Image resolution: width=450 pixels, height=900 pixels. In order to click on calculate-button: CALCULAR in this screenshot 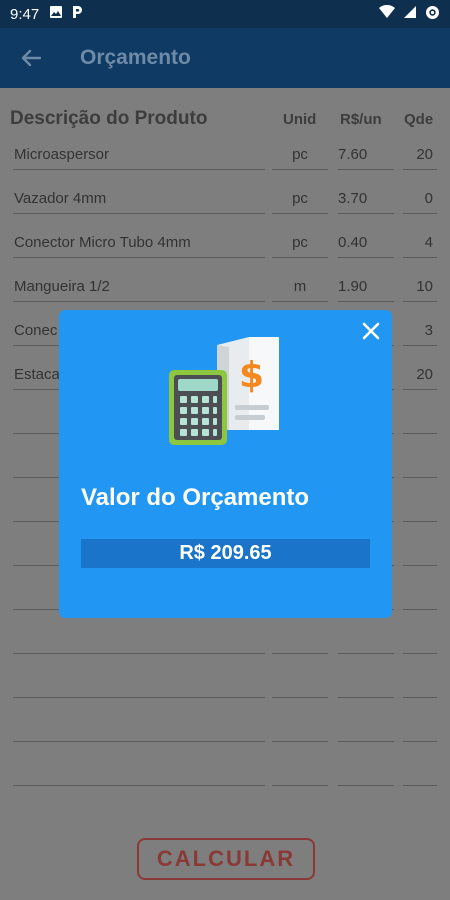, I will do `click(226, 859)`.